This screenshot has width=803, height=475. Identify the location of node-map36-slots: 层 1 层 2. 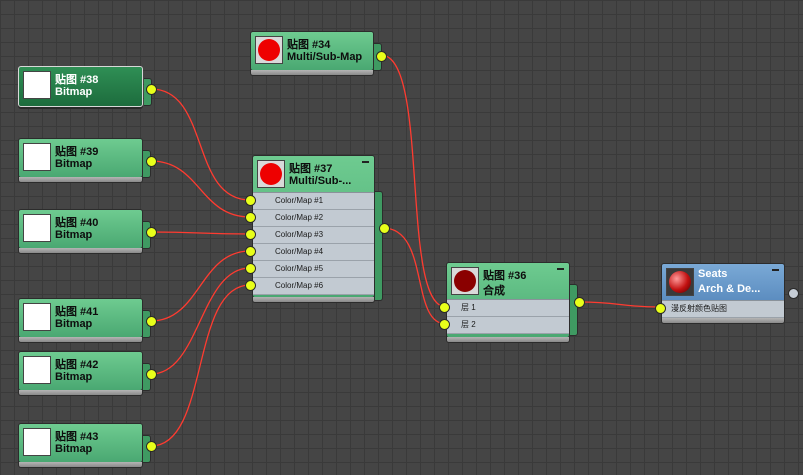
(508, 316).